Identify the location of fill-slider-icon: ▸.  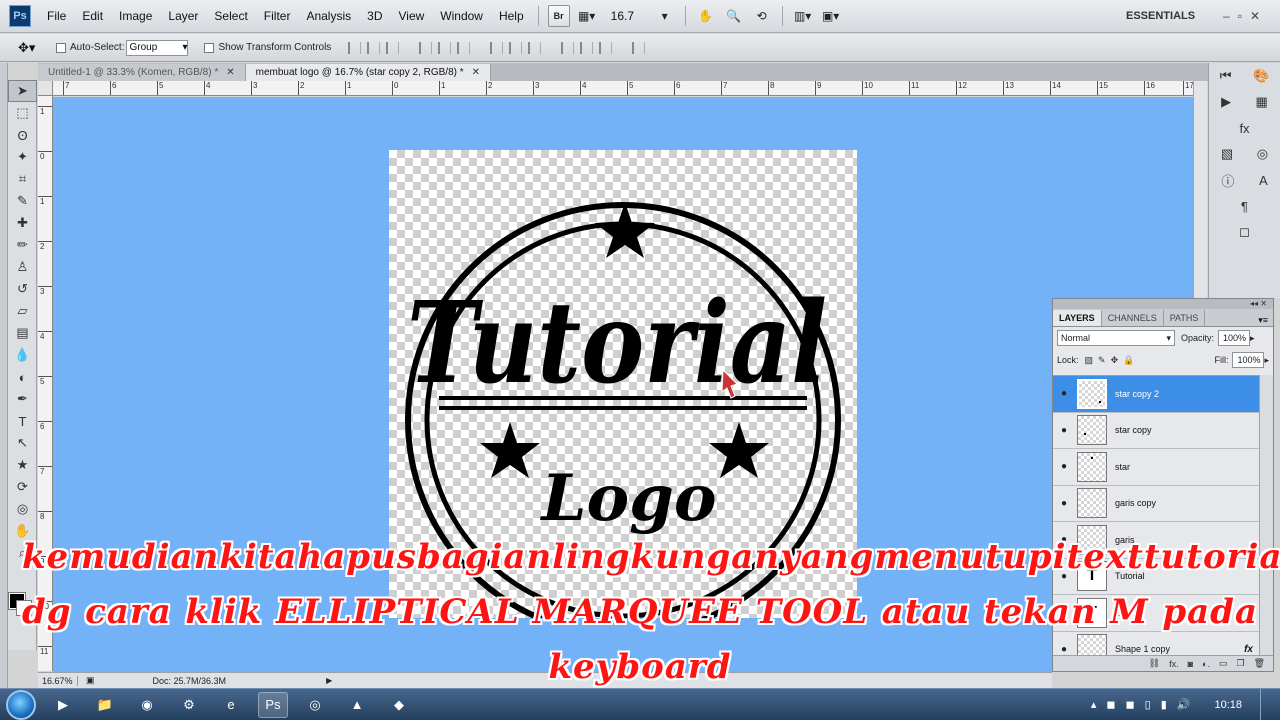
(1266, 360).